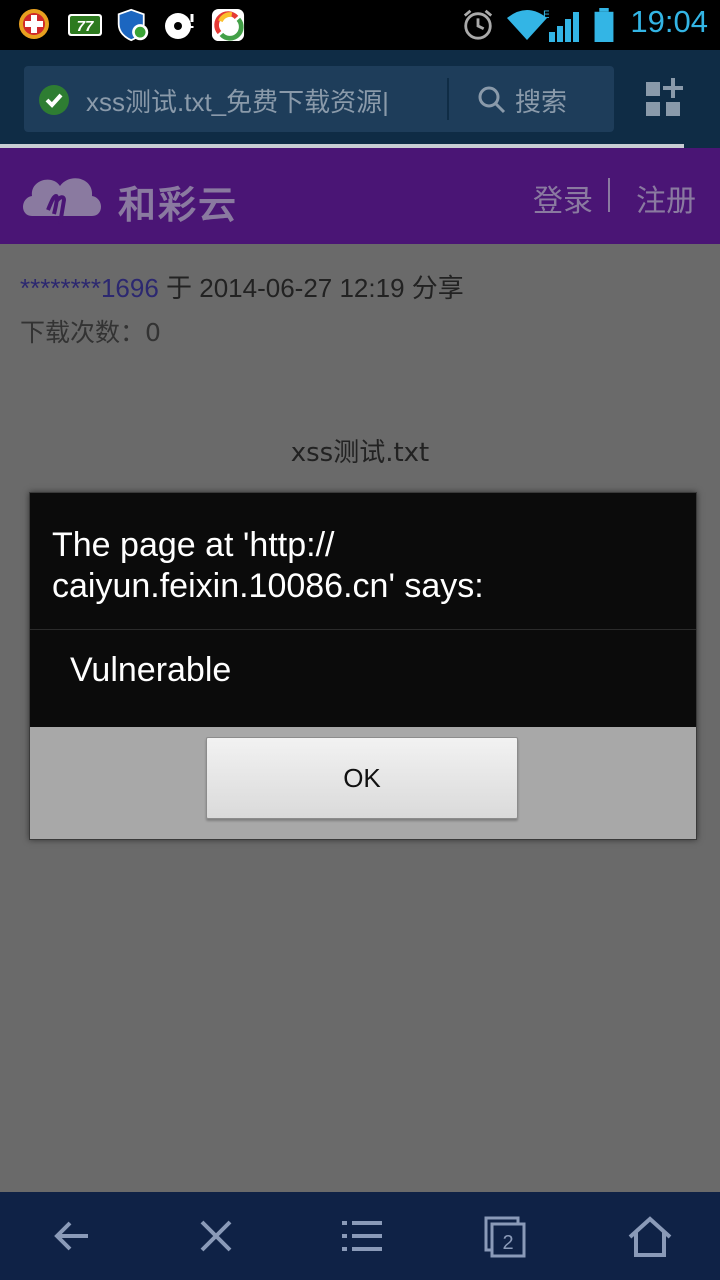 The height and width of the screenshot is (1280, 720). Describe the element at coordinates (564, 27) in the screenshot. I see `signal-icon` at that location.